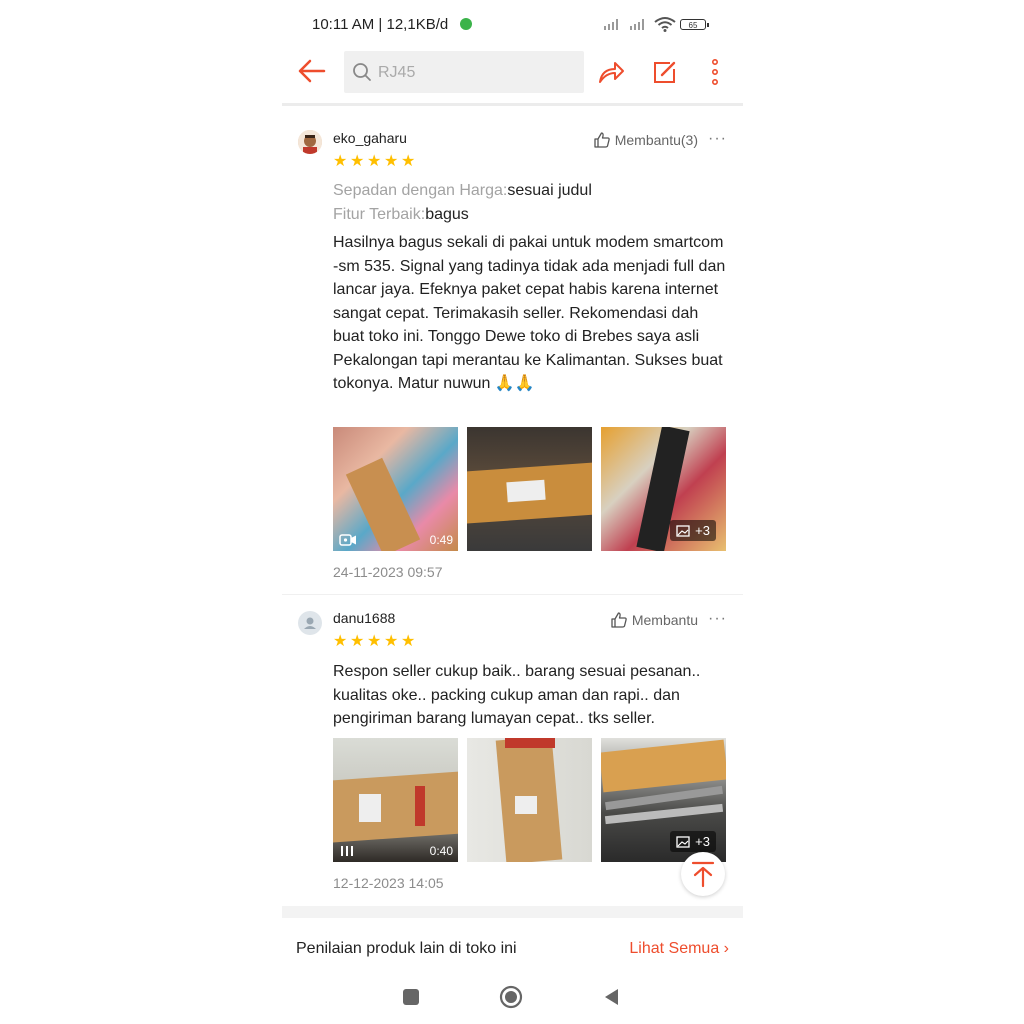 The image size is (1024, 1024). What do you see at coordinates (665, 24) in the screenshot?
I see `wifi-icon` at bounding box center [665, 24].